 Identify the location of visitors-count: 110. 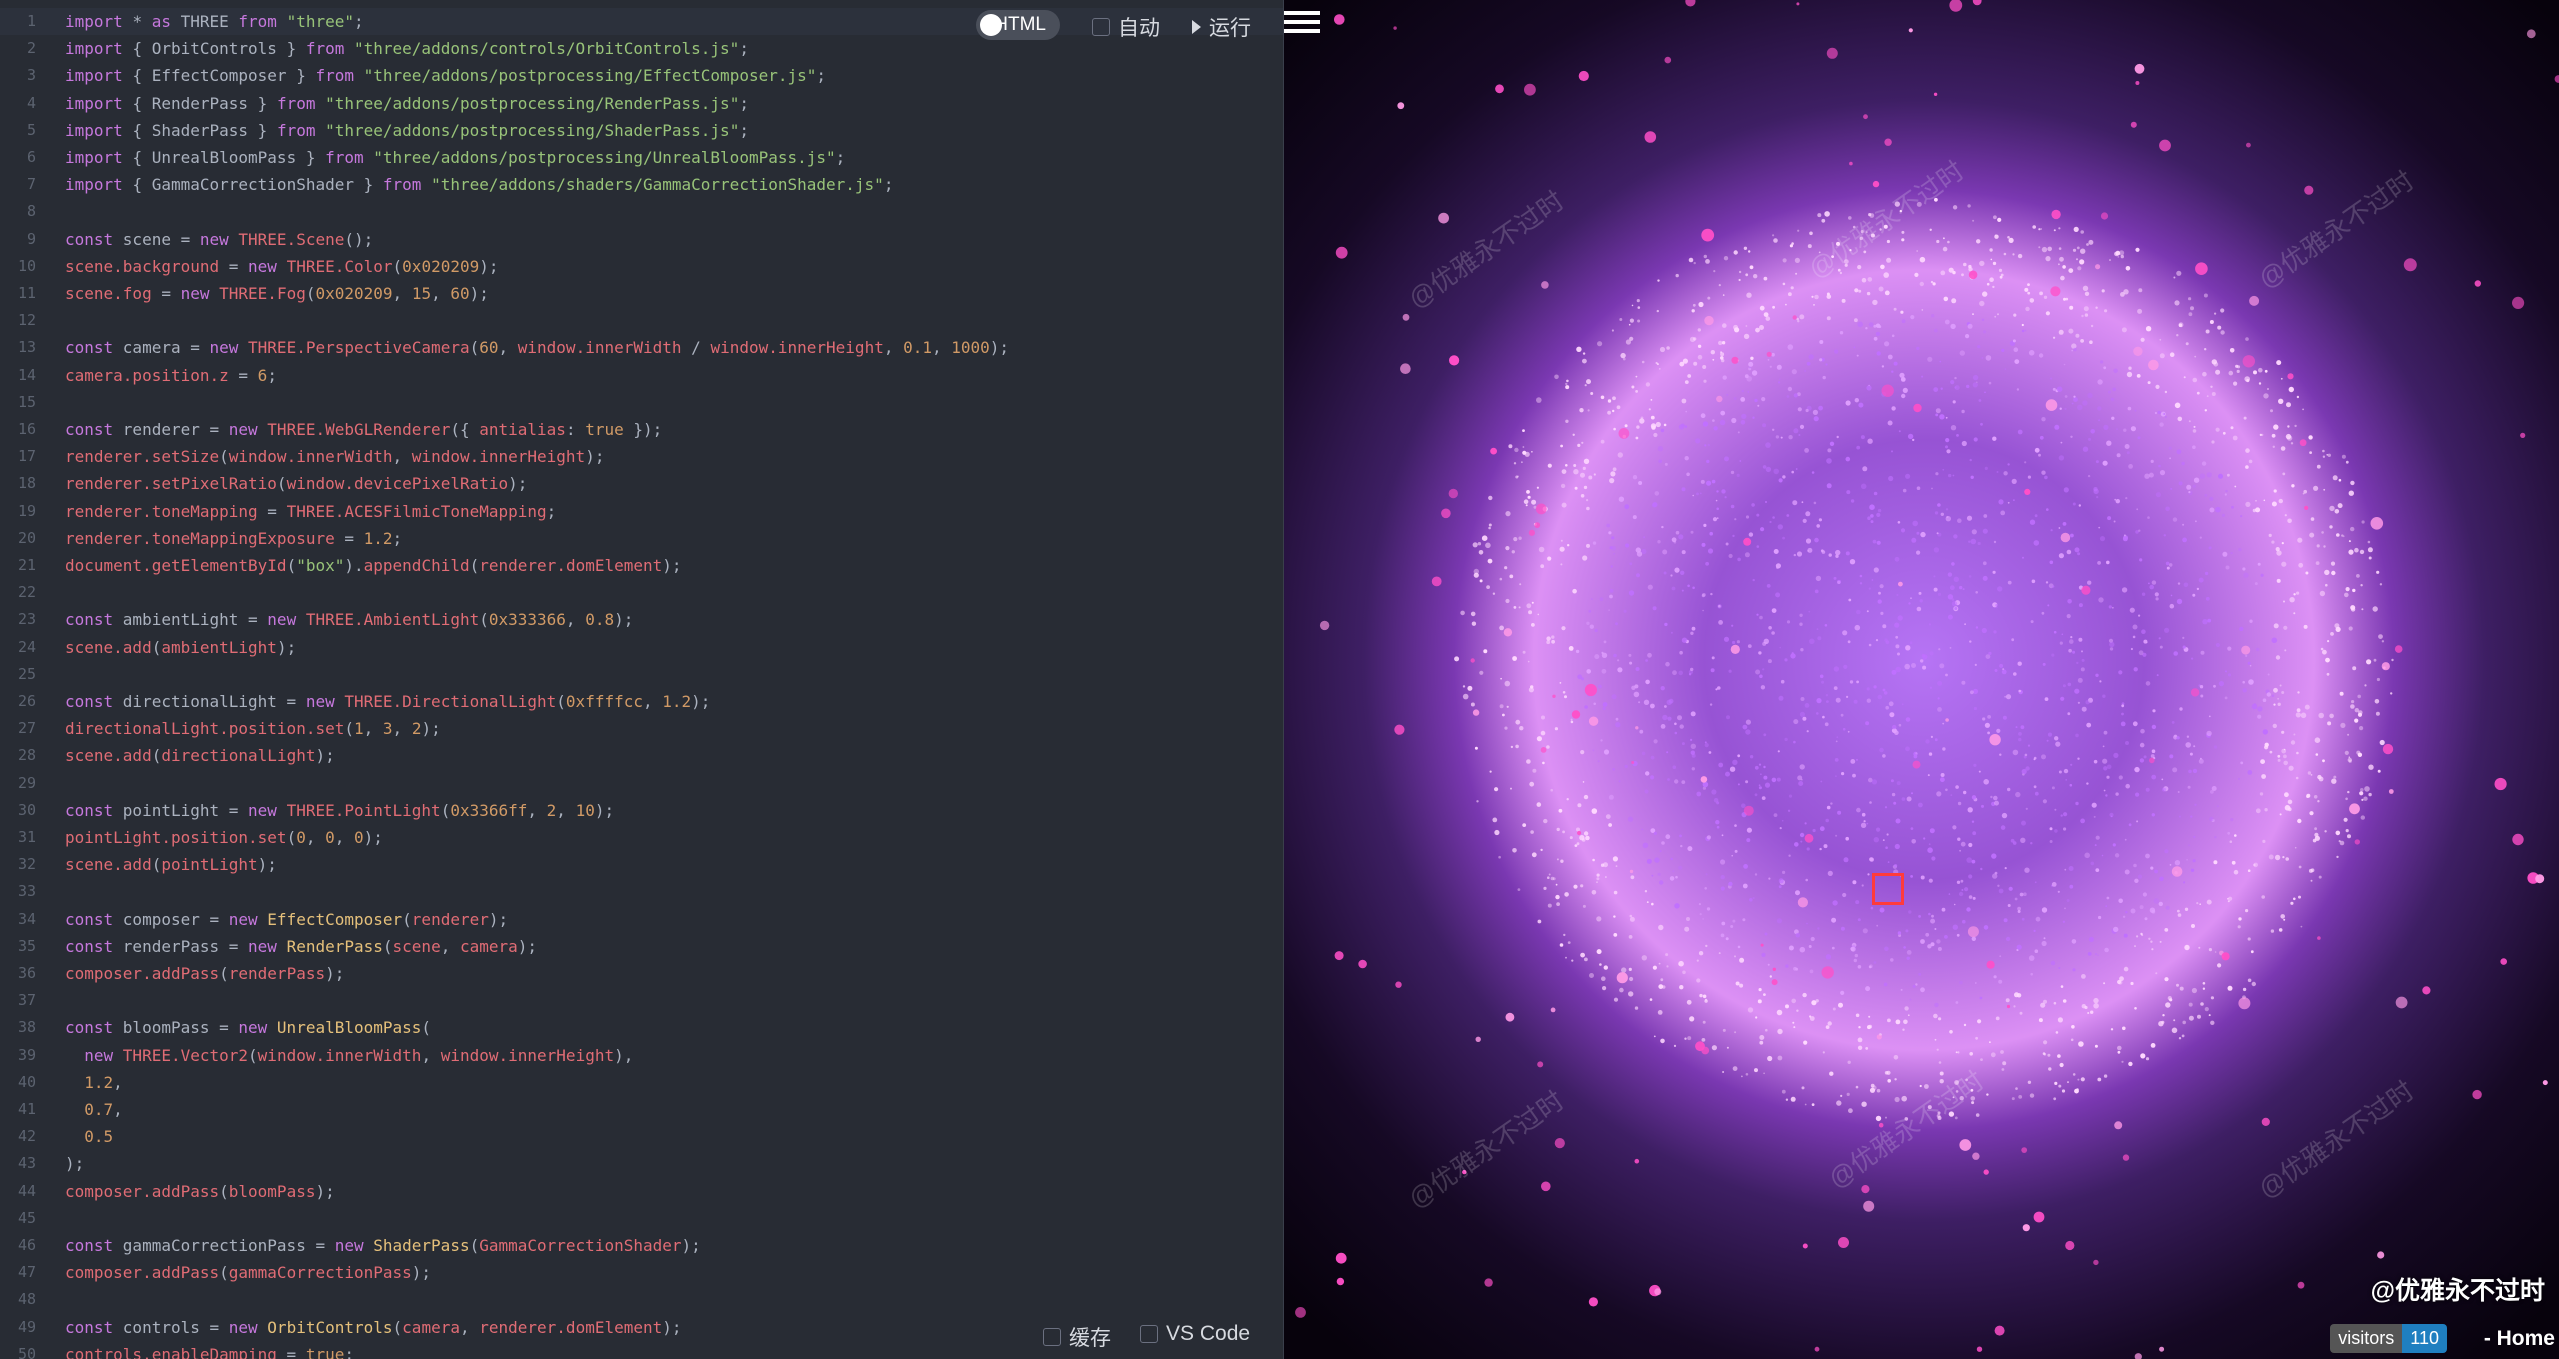
(2424, 1338).